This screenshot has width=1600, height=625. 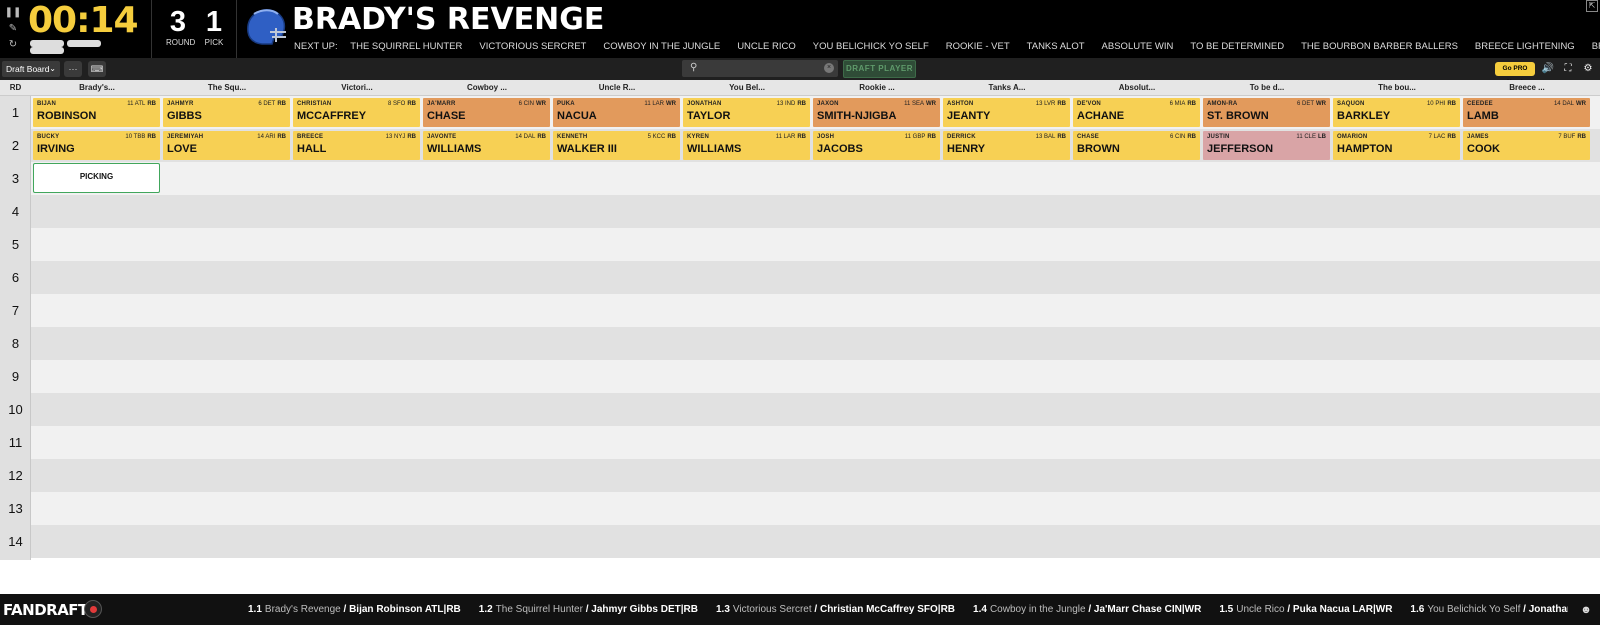 What do you see at coordinates (828, 104) in the screenshot?
I see `player-first-name: JAXON` at bounding box center [828, 104].